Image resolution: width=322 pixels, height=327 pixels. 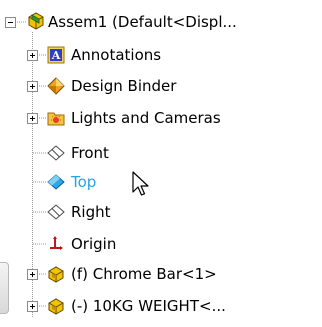 I want to click on collapse-toggle, so click(x=10, y=22).